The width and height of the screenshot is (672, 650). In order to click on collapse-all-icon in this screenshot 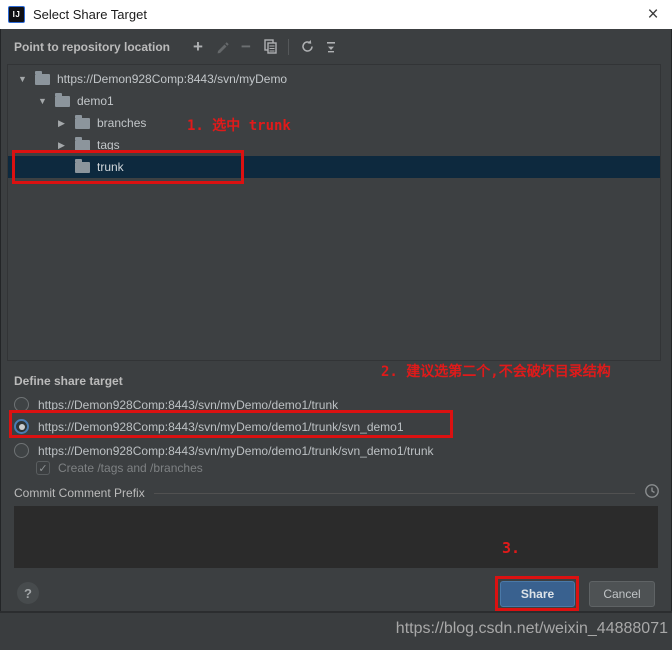, I will do `click(331, 47)`.